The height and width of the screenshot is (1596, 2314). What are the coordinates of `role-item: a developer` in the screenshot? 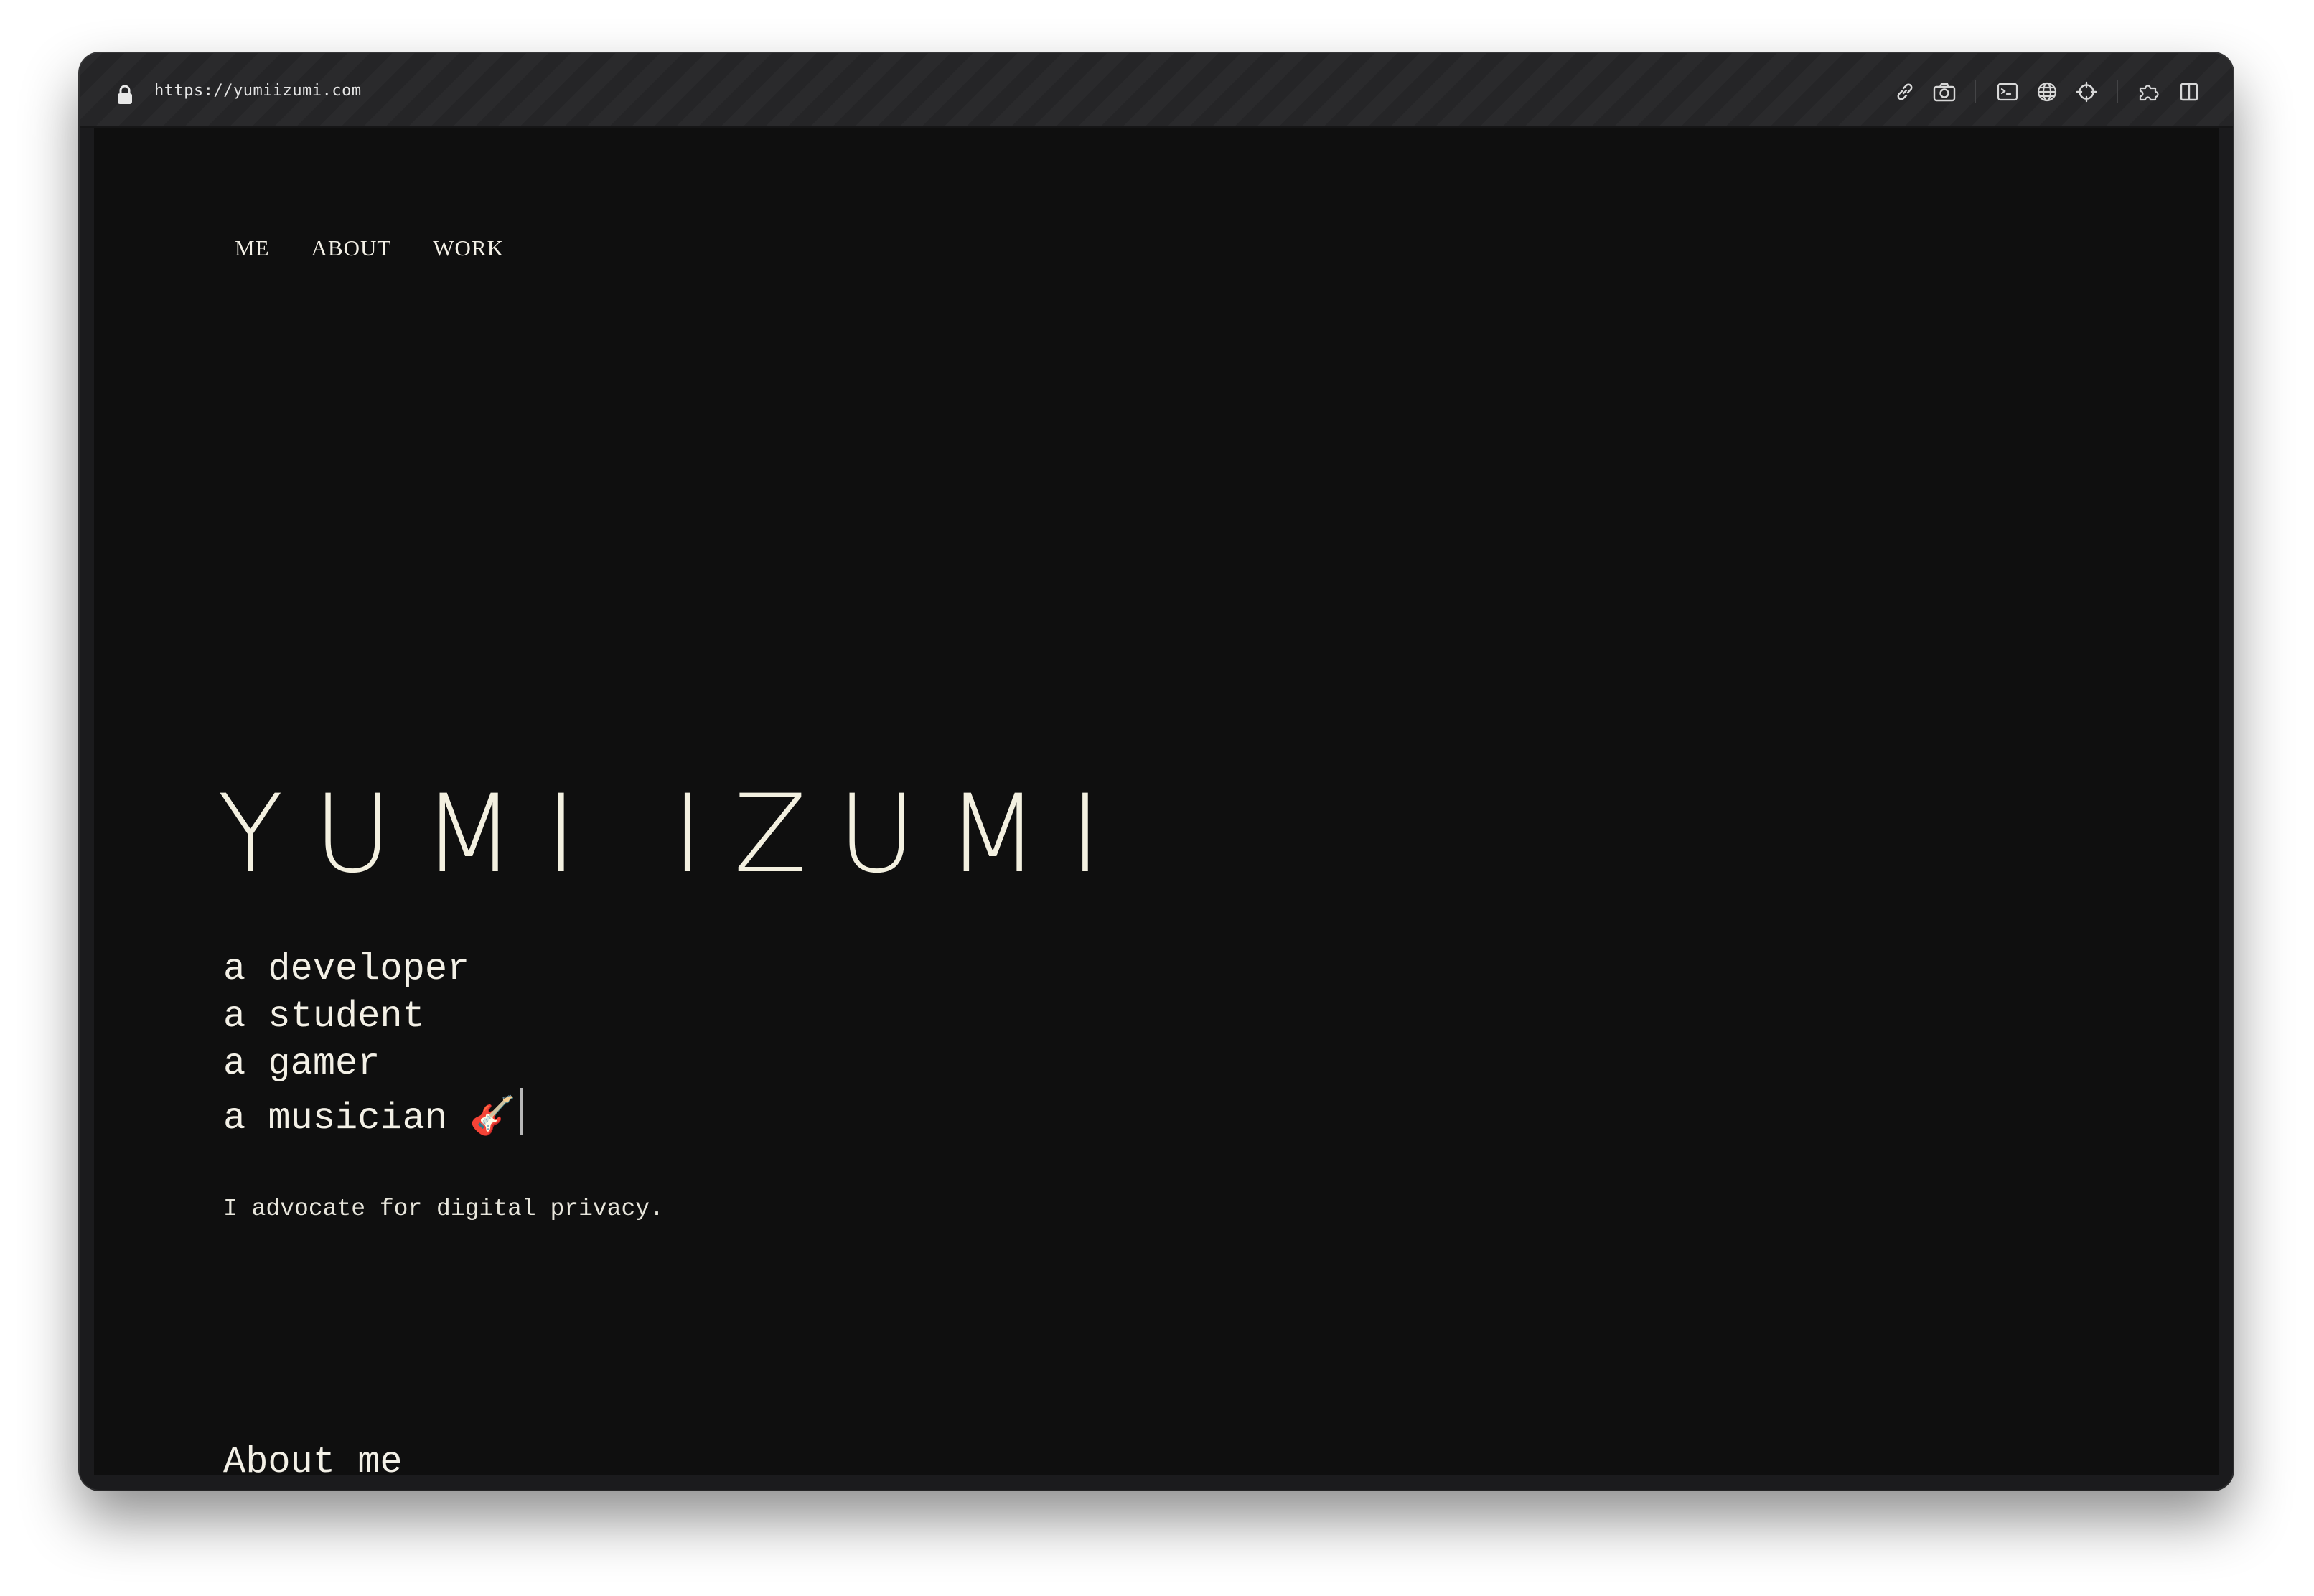 It's located at (346, 969).